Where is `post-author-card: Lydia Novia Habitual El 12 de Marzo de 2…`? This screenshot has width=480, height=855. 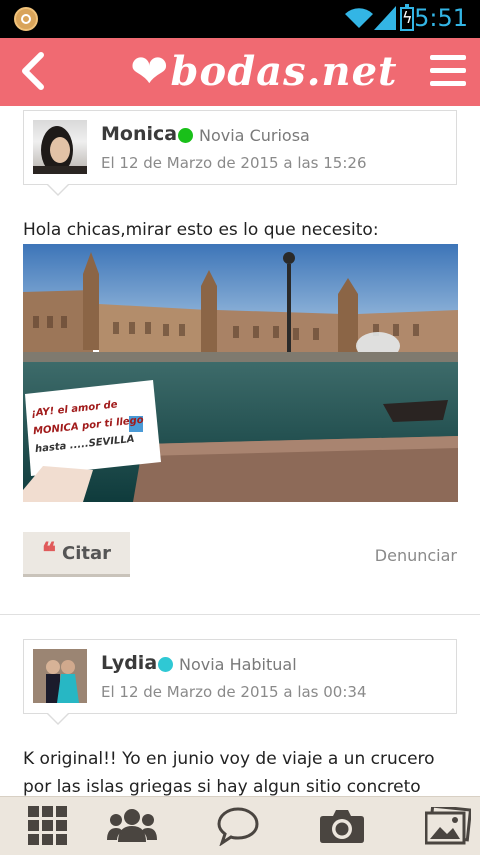 post-author-card: Lydia Novia Habitual El 12 de Marzo de 2… is located at coordinates (240, 682).